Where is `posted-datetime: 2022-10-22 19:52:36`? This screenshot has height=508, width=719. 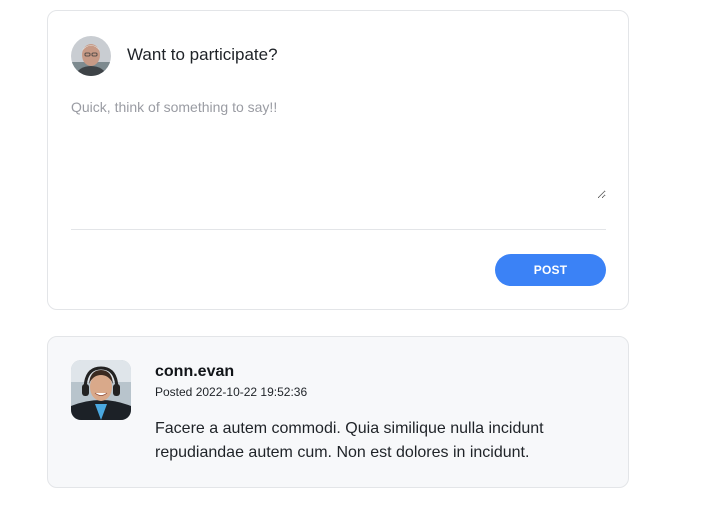
posted-datetime: 2022-10-22 19:52:36 is located at coordinates (251, 392).